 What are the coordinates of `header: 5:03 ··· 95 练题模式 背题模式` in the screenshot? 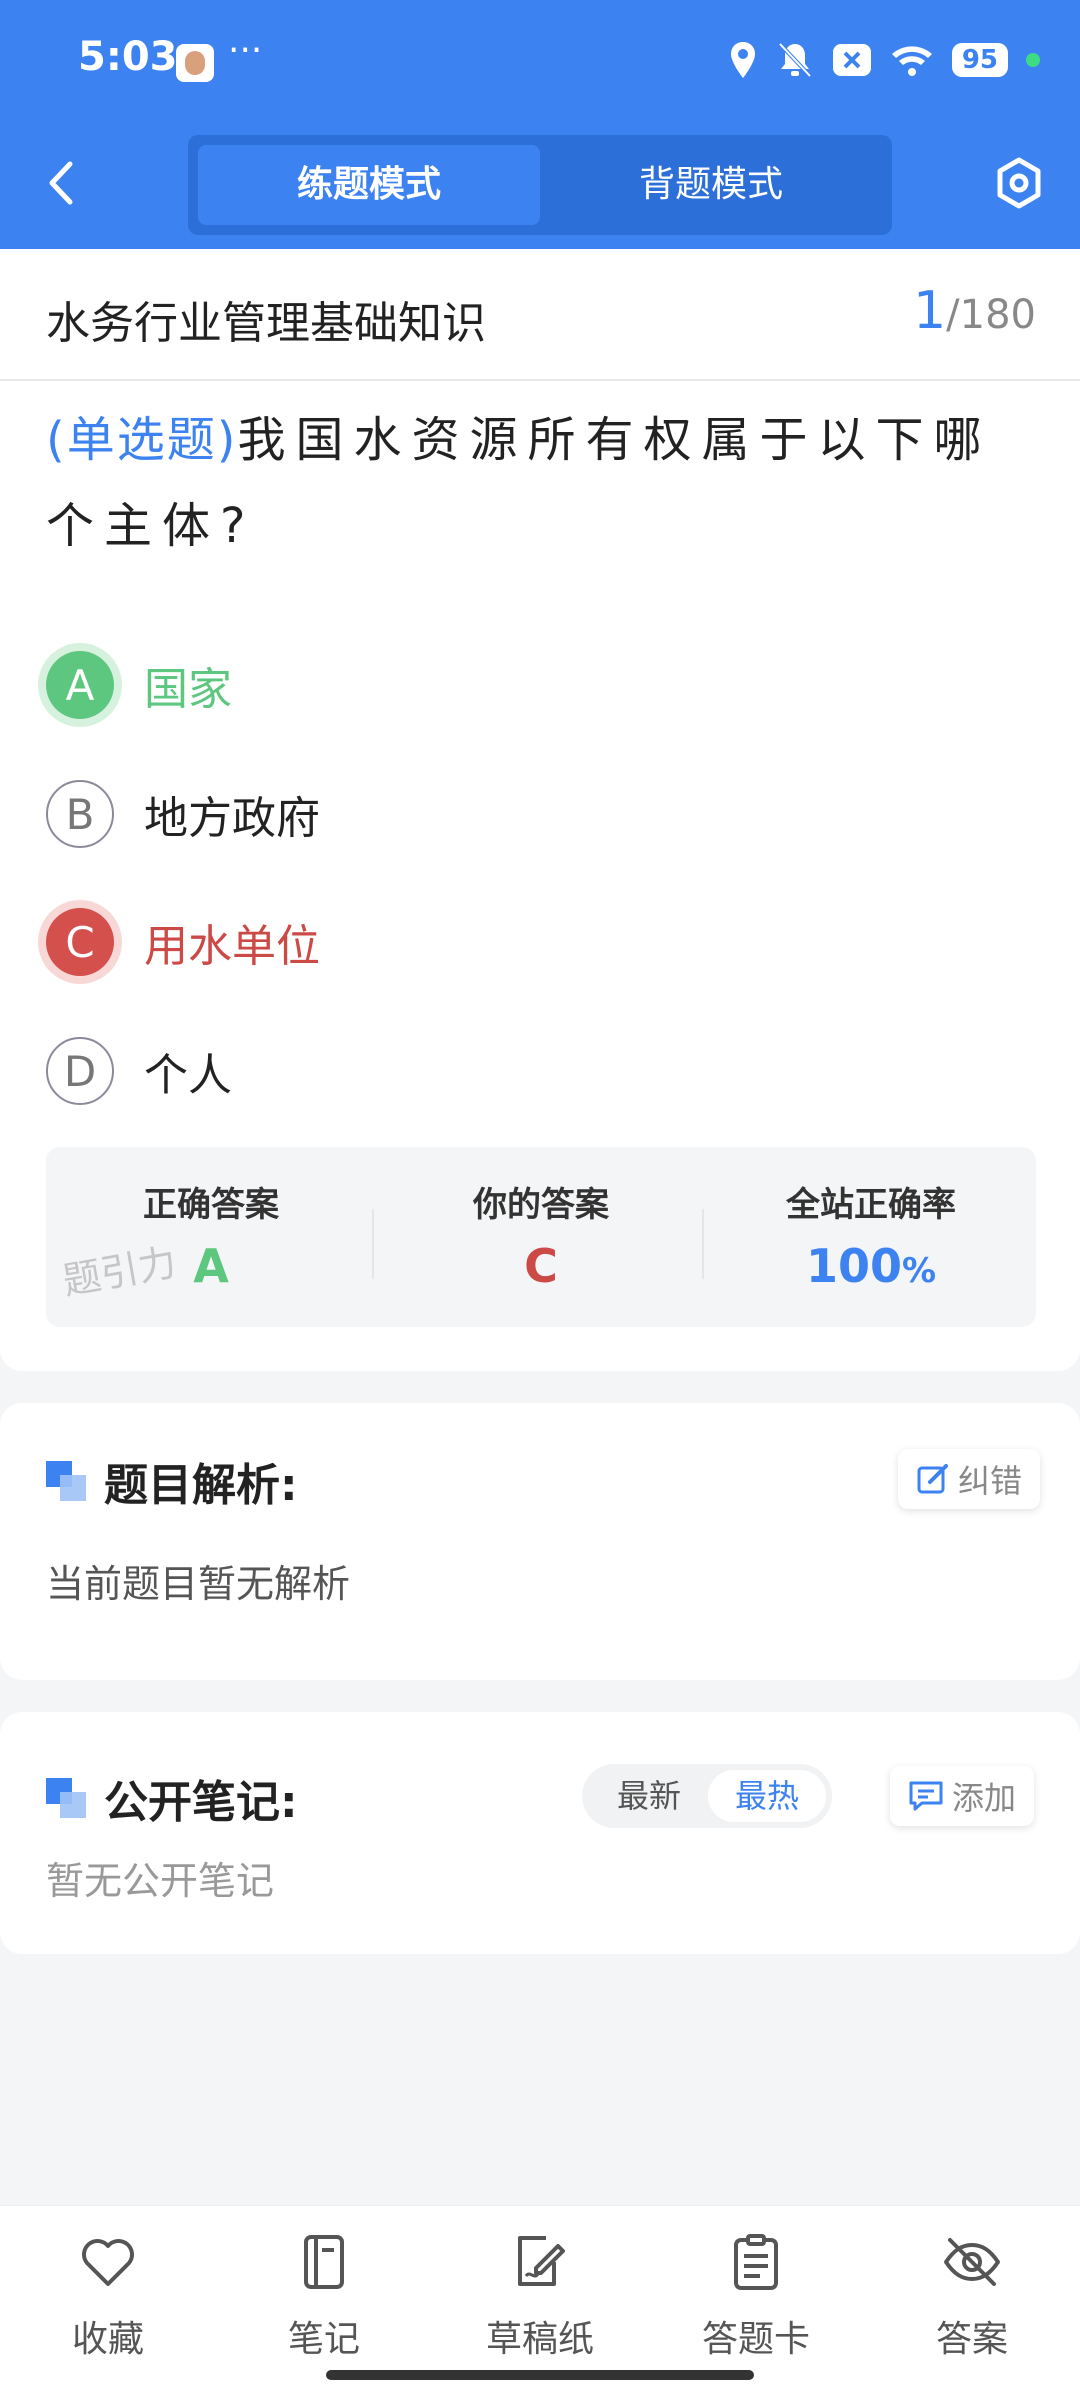 It's located at (540, 124).